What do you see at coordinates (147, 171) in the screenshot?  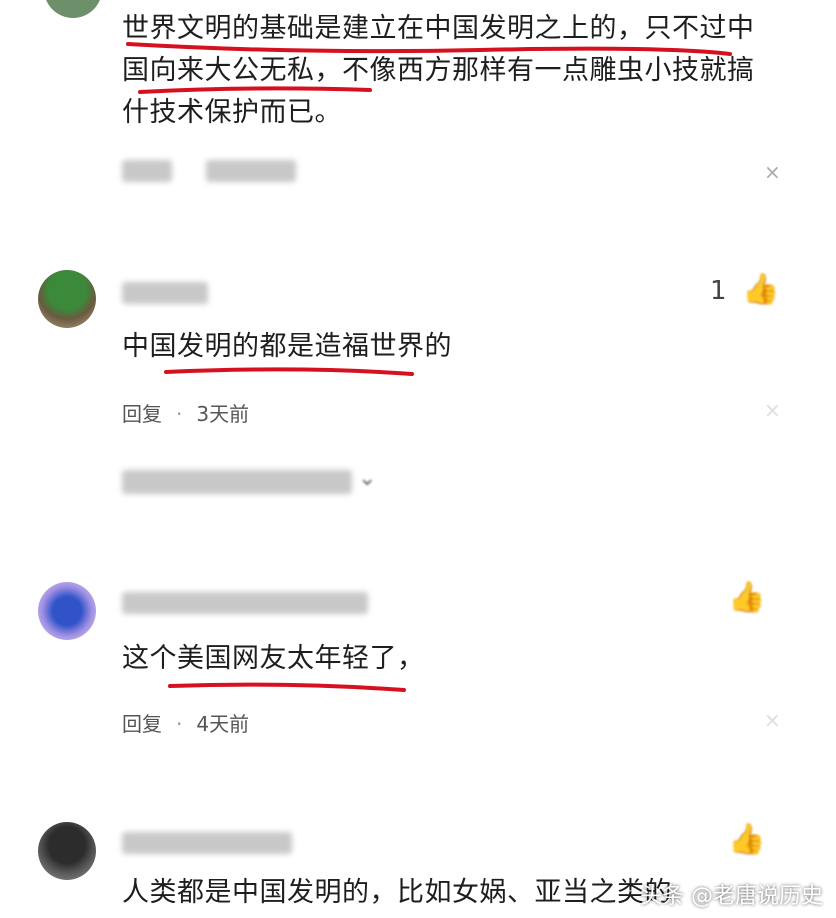 I see `reply-link` at bounding box center [147, 171].